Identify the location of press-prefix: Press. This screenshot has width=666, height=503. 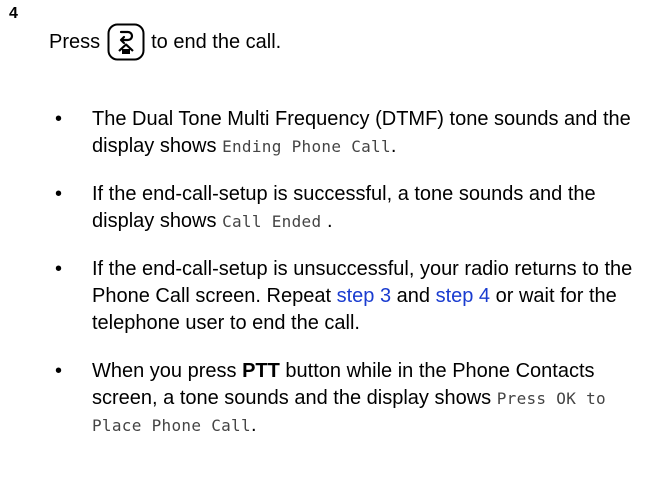
(75, 42).